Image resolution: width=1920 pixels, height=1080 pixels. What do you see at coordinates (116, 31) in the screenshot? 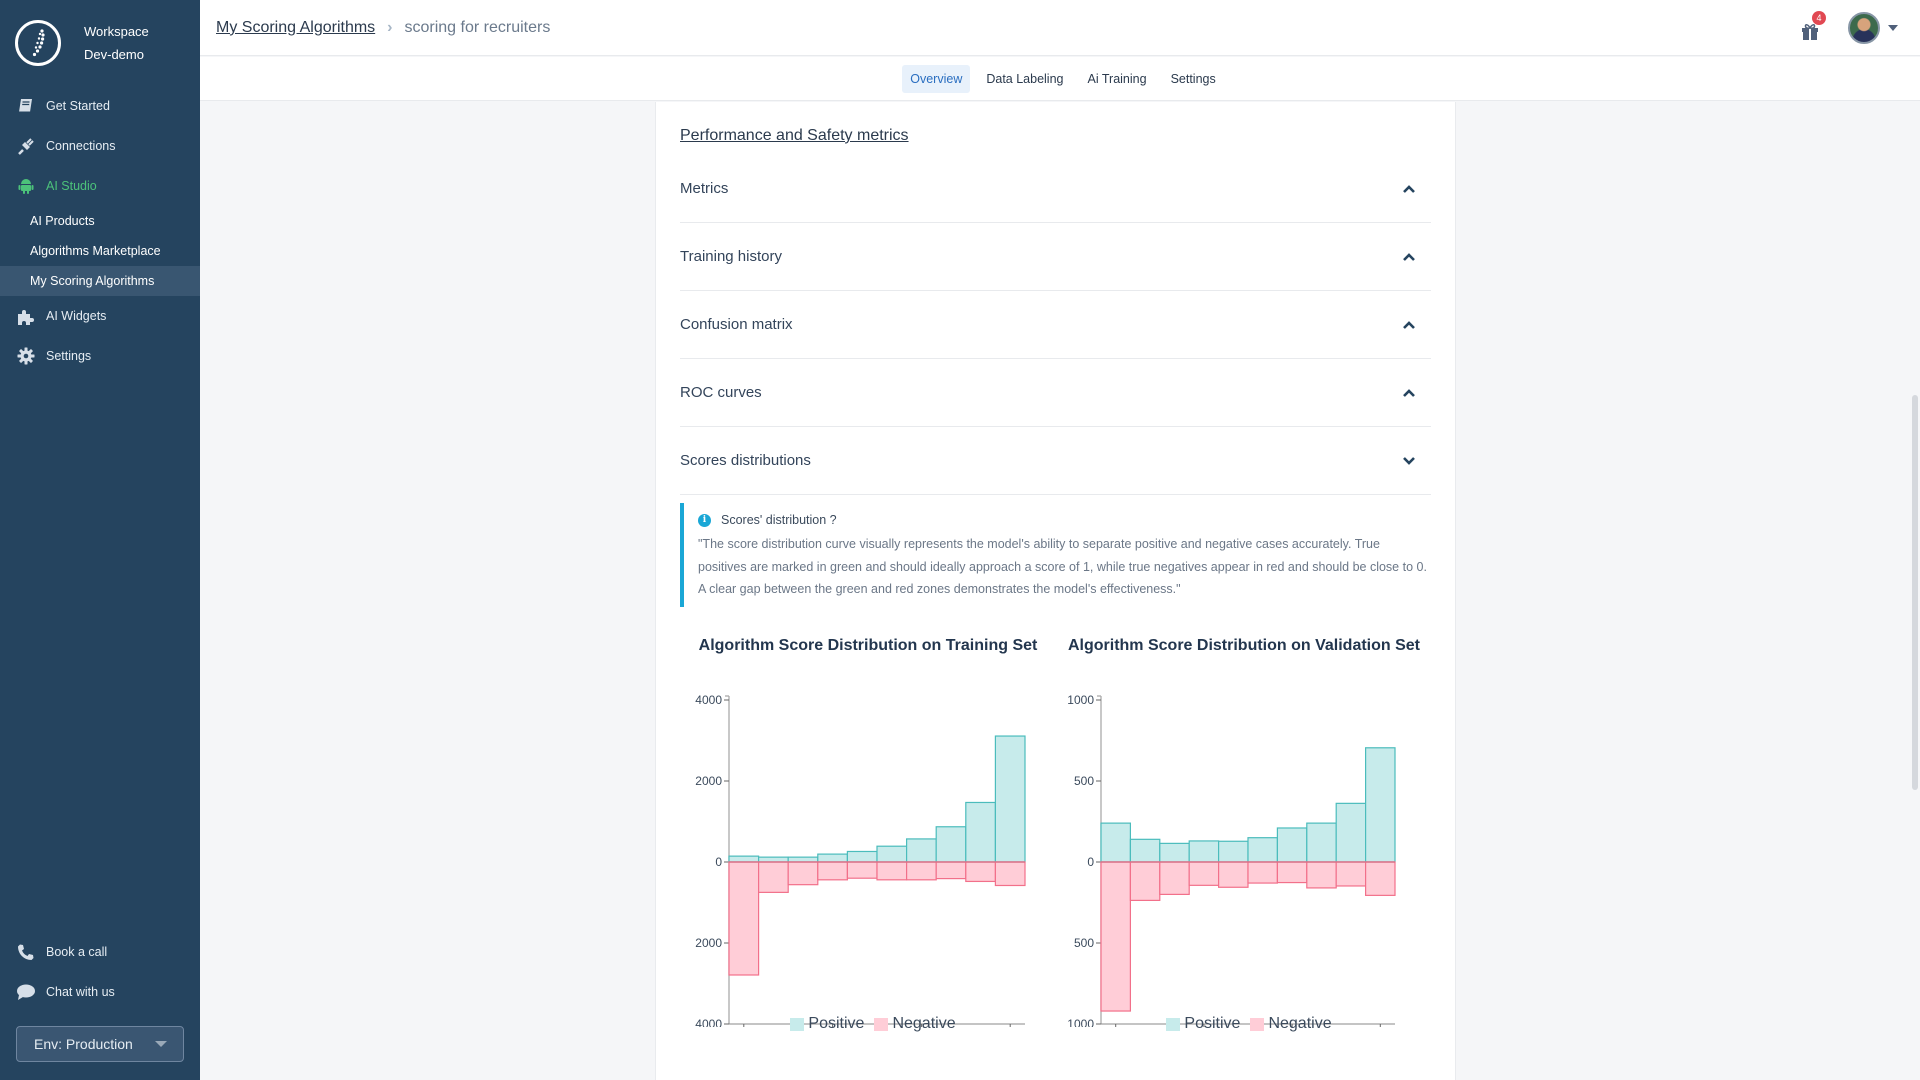
I see `workspace-label: Workspace` at bounding box center [116, 31].